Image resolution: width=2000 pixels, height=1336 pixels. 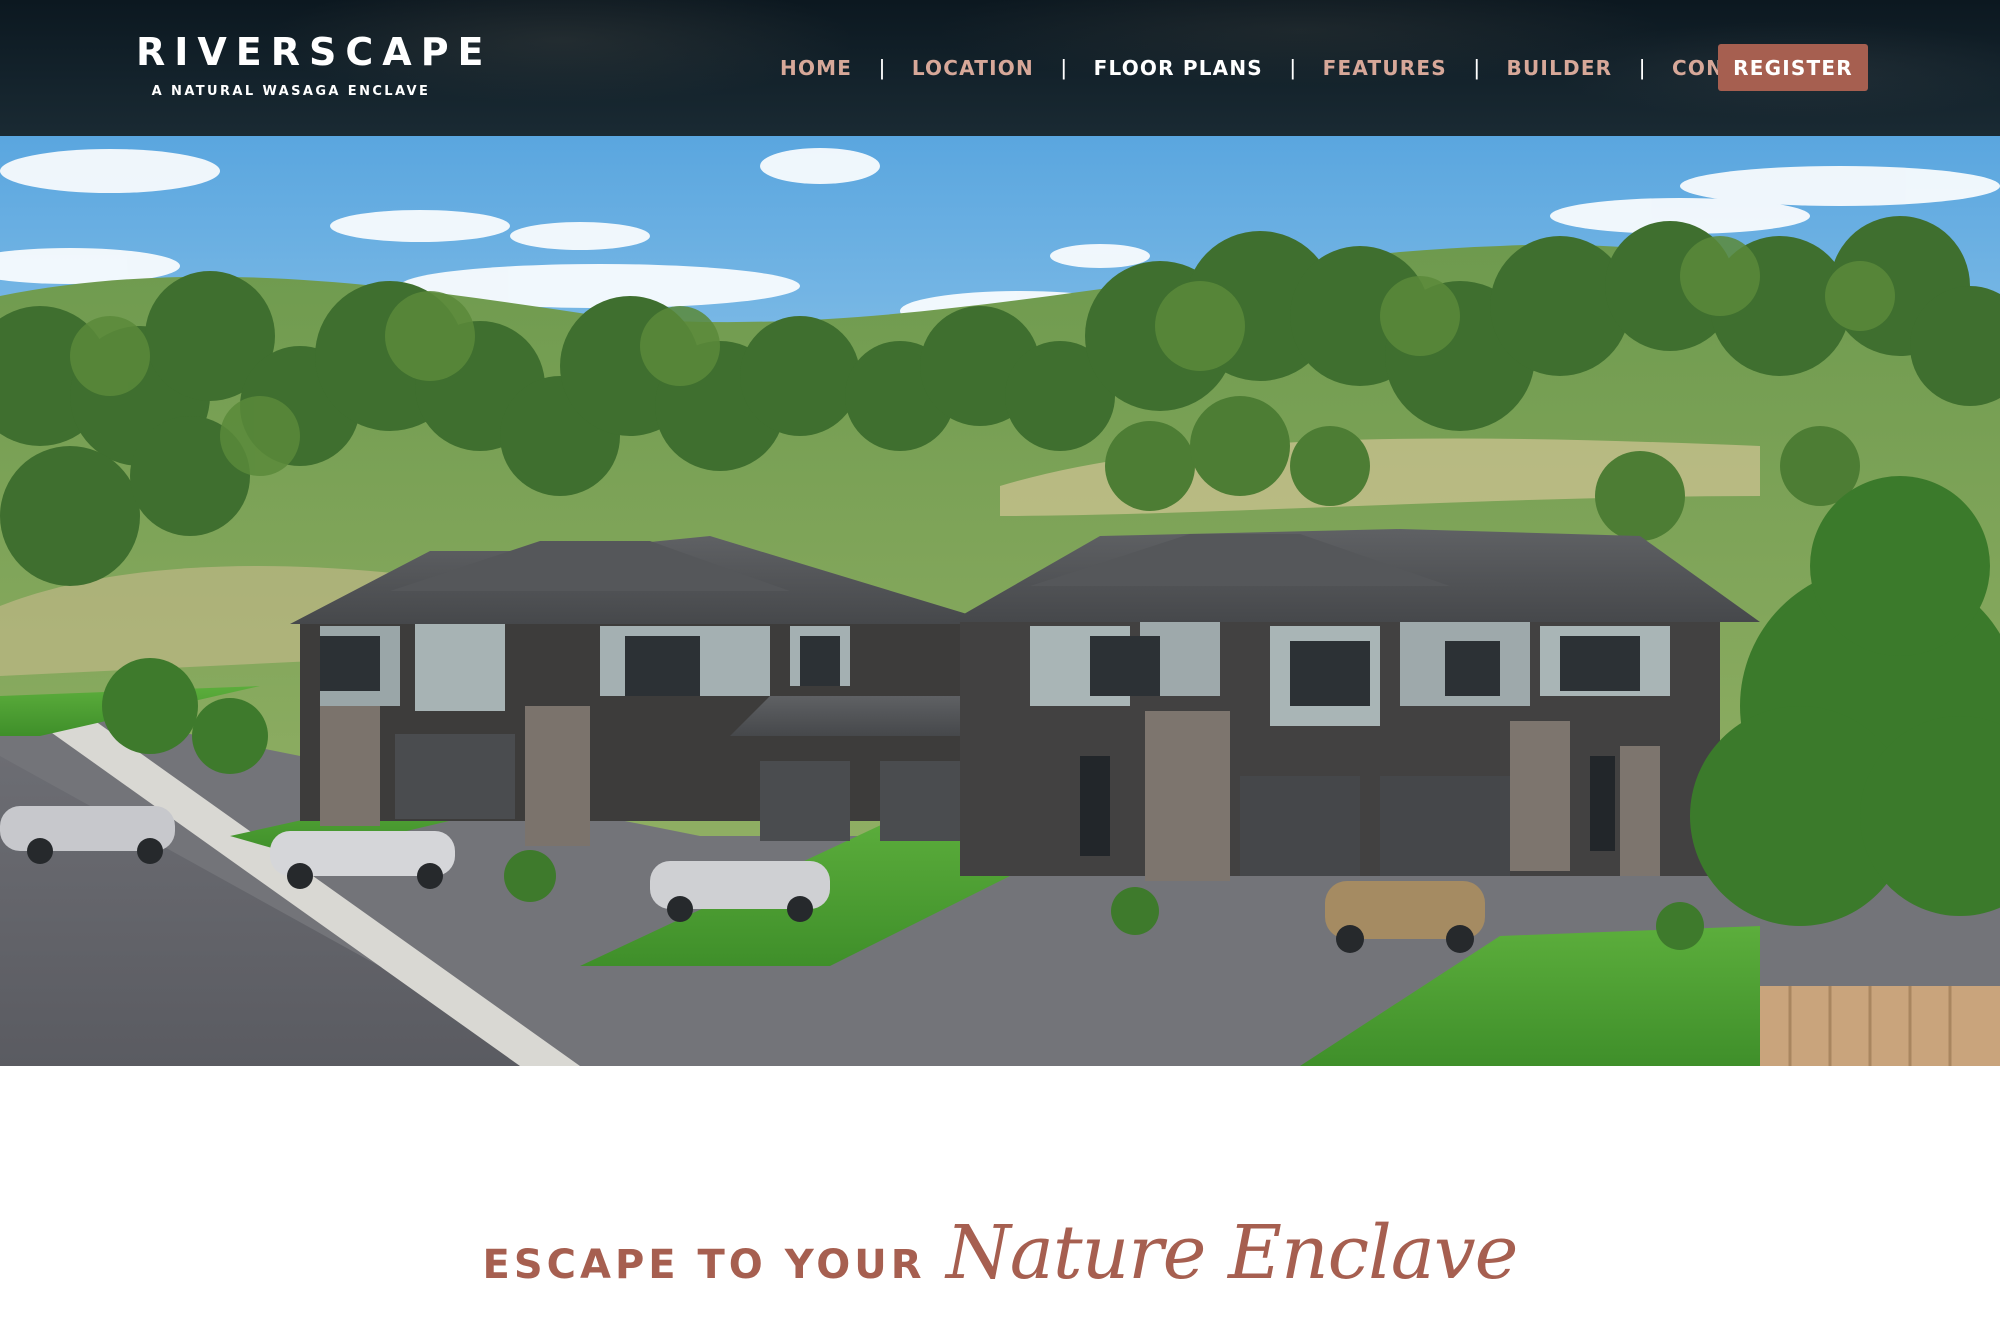 What do you see at coordinates (1232, 1253) in the screenshot?
I see `intro-headline: Nature Enclave` at bounding box center [1232, 1253].